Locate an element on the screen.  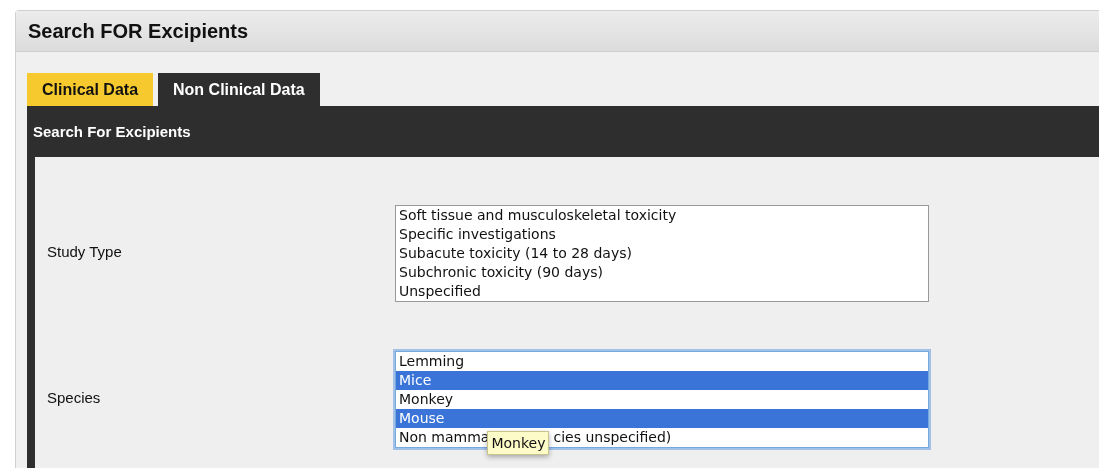
field-label: Study Type is located at coordinates (84, 251).